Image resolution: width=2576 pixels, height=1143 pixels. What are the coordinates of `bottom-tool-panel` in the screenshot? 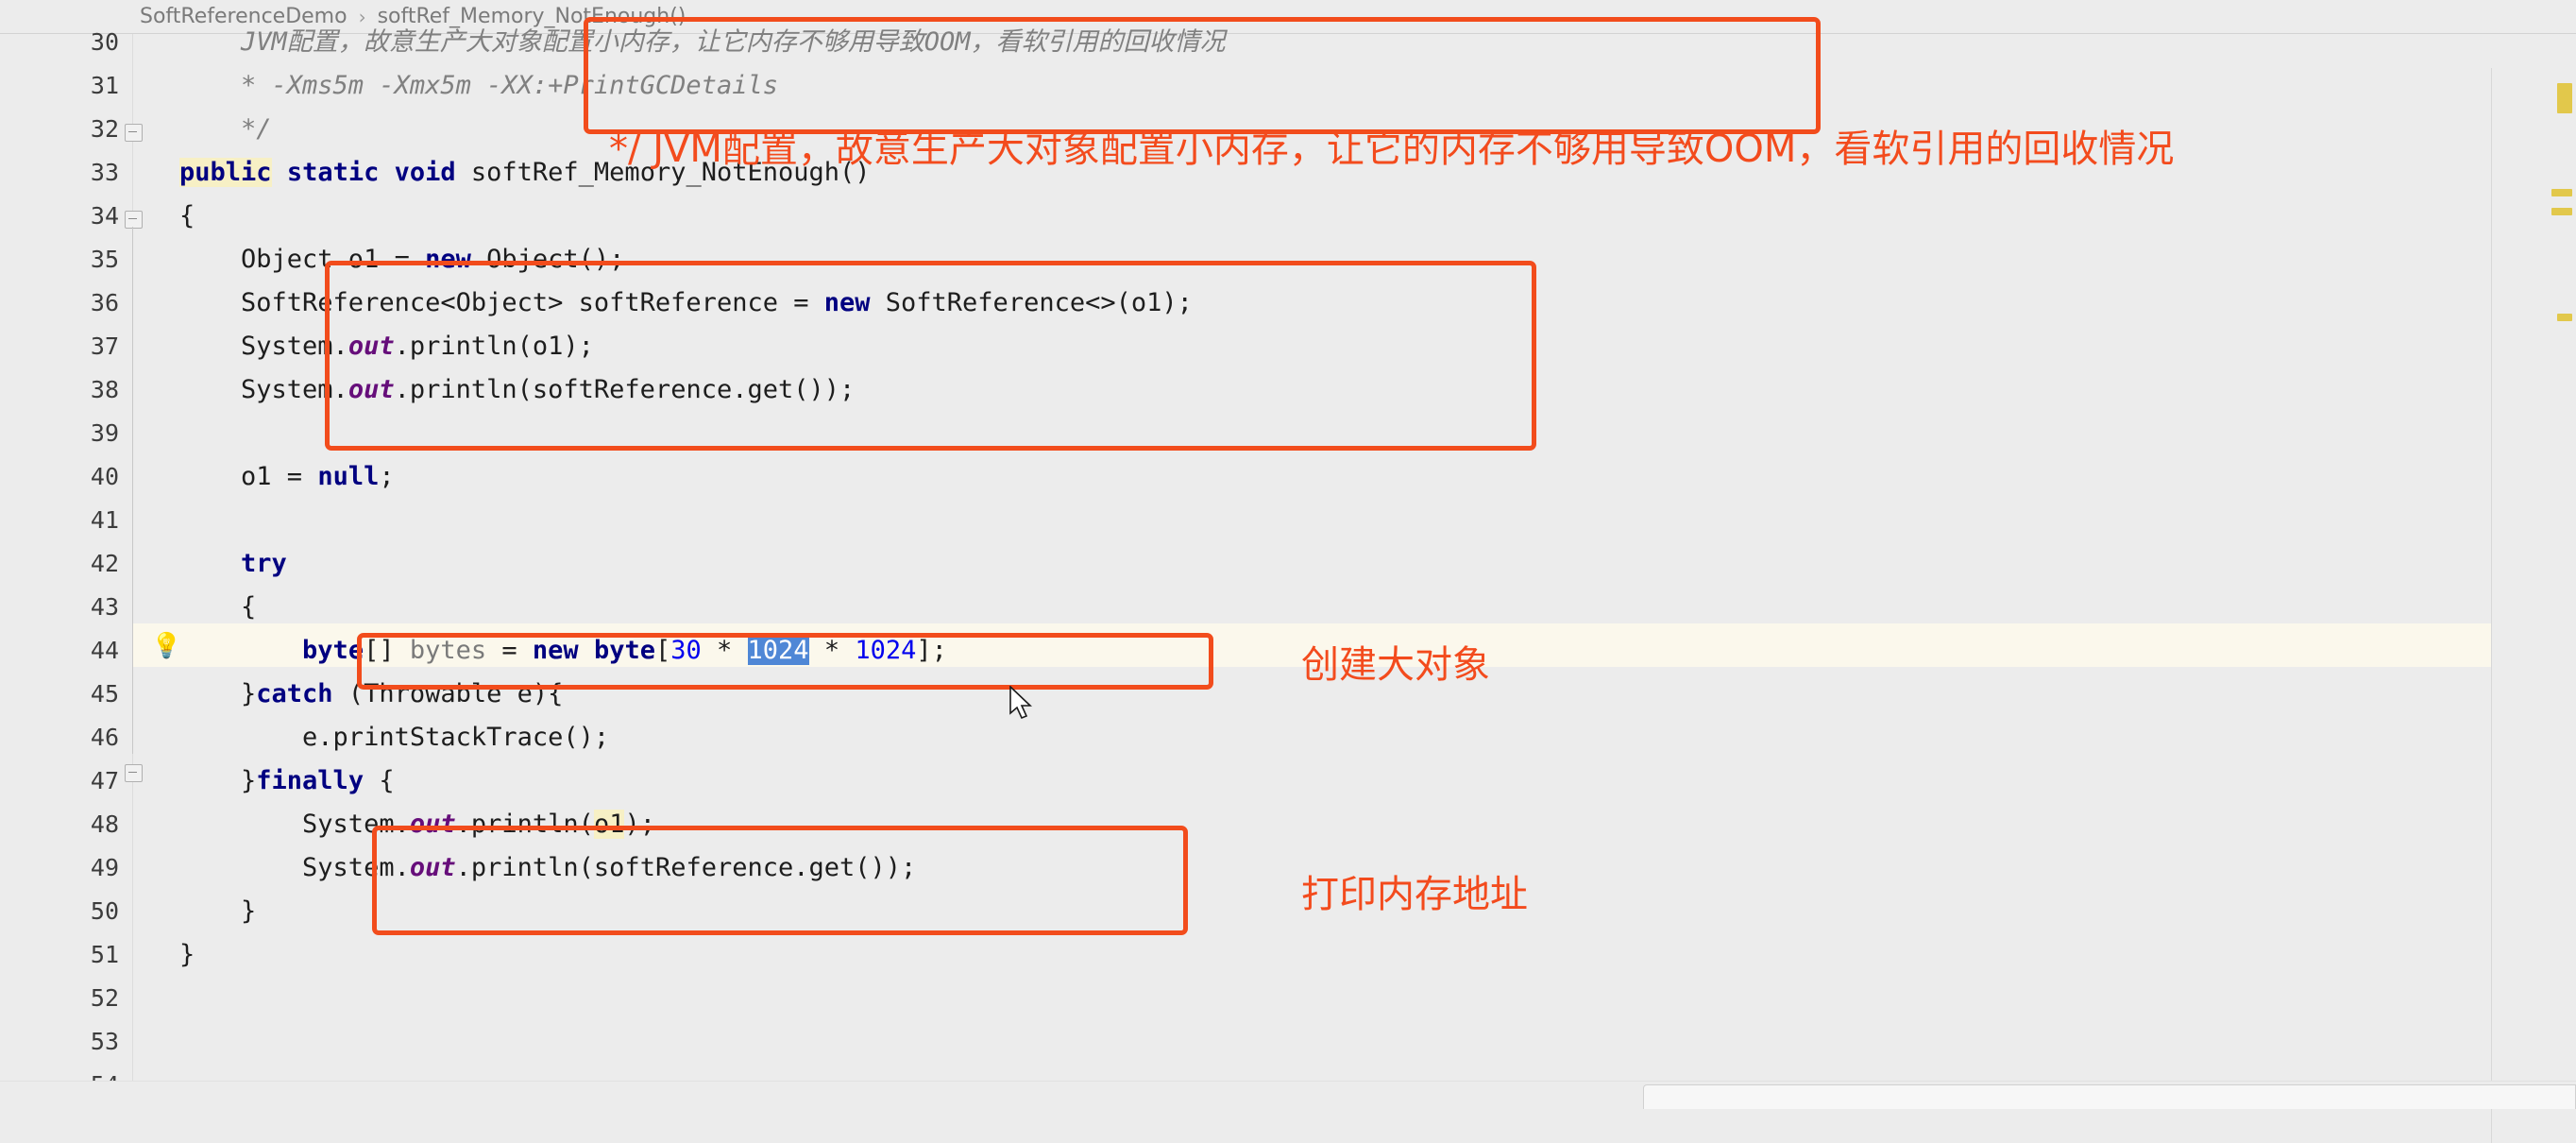 It's located at (2109, 1096).